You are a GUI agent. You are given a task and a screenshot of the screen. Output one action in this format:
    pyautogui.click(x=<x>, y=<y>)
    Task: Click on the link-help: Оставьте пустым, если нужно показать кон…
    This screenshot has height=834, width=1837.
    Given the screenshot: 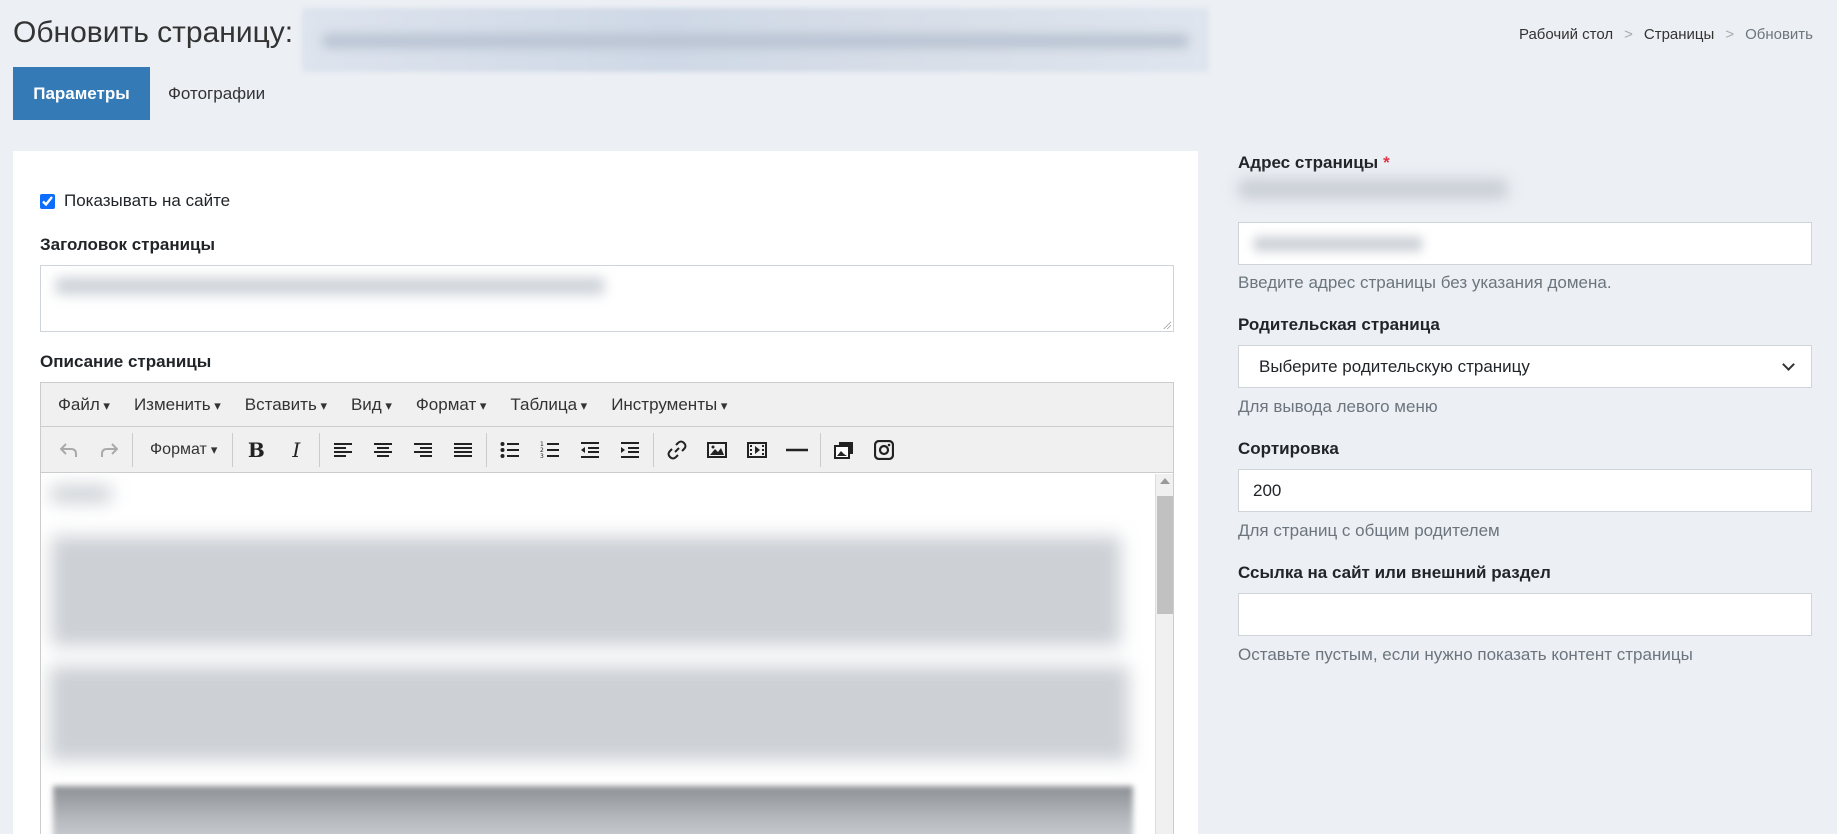 What is the action you would take?
    pyautogui.click(x=1465, y=654)
    